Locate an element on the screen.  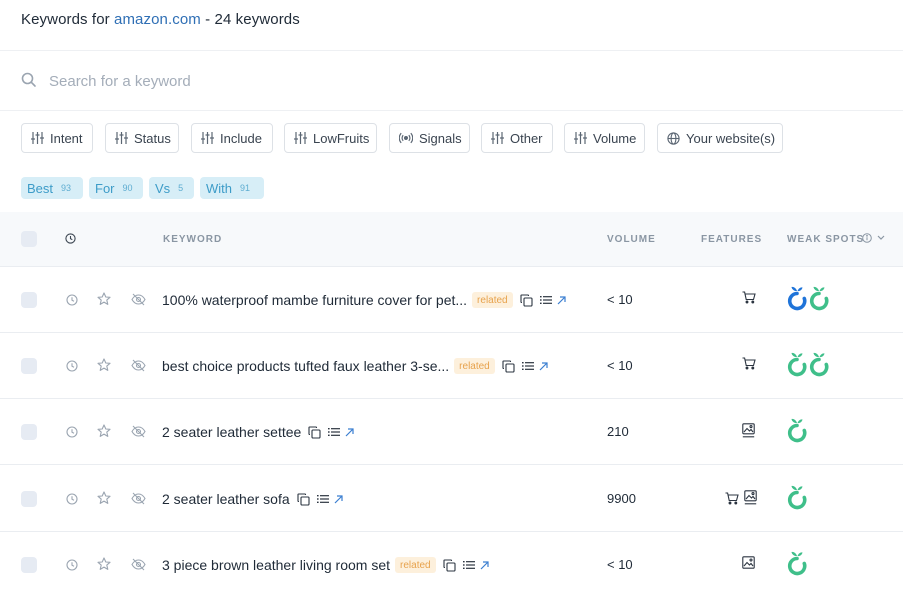
table-header: KEYWORD VOLUME FEATURES WEAK SPOTS is located at coordinates (451, 239).